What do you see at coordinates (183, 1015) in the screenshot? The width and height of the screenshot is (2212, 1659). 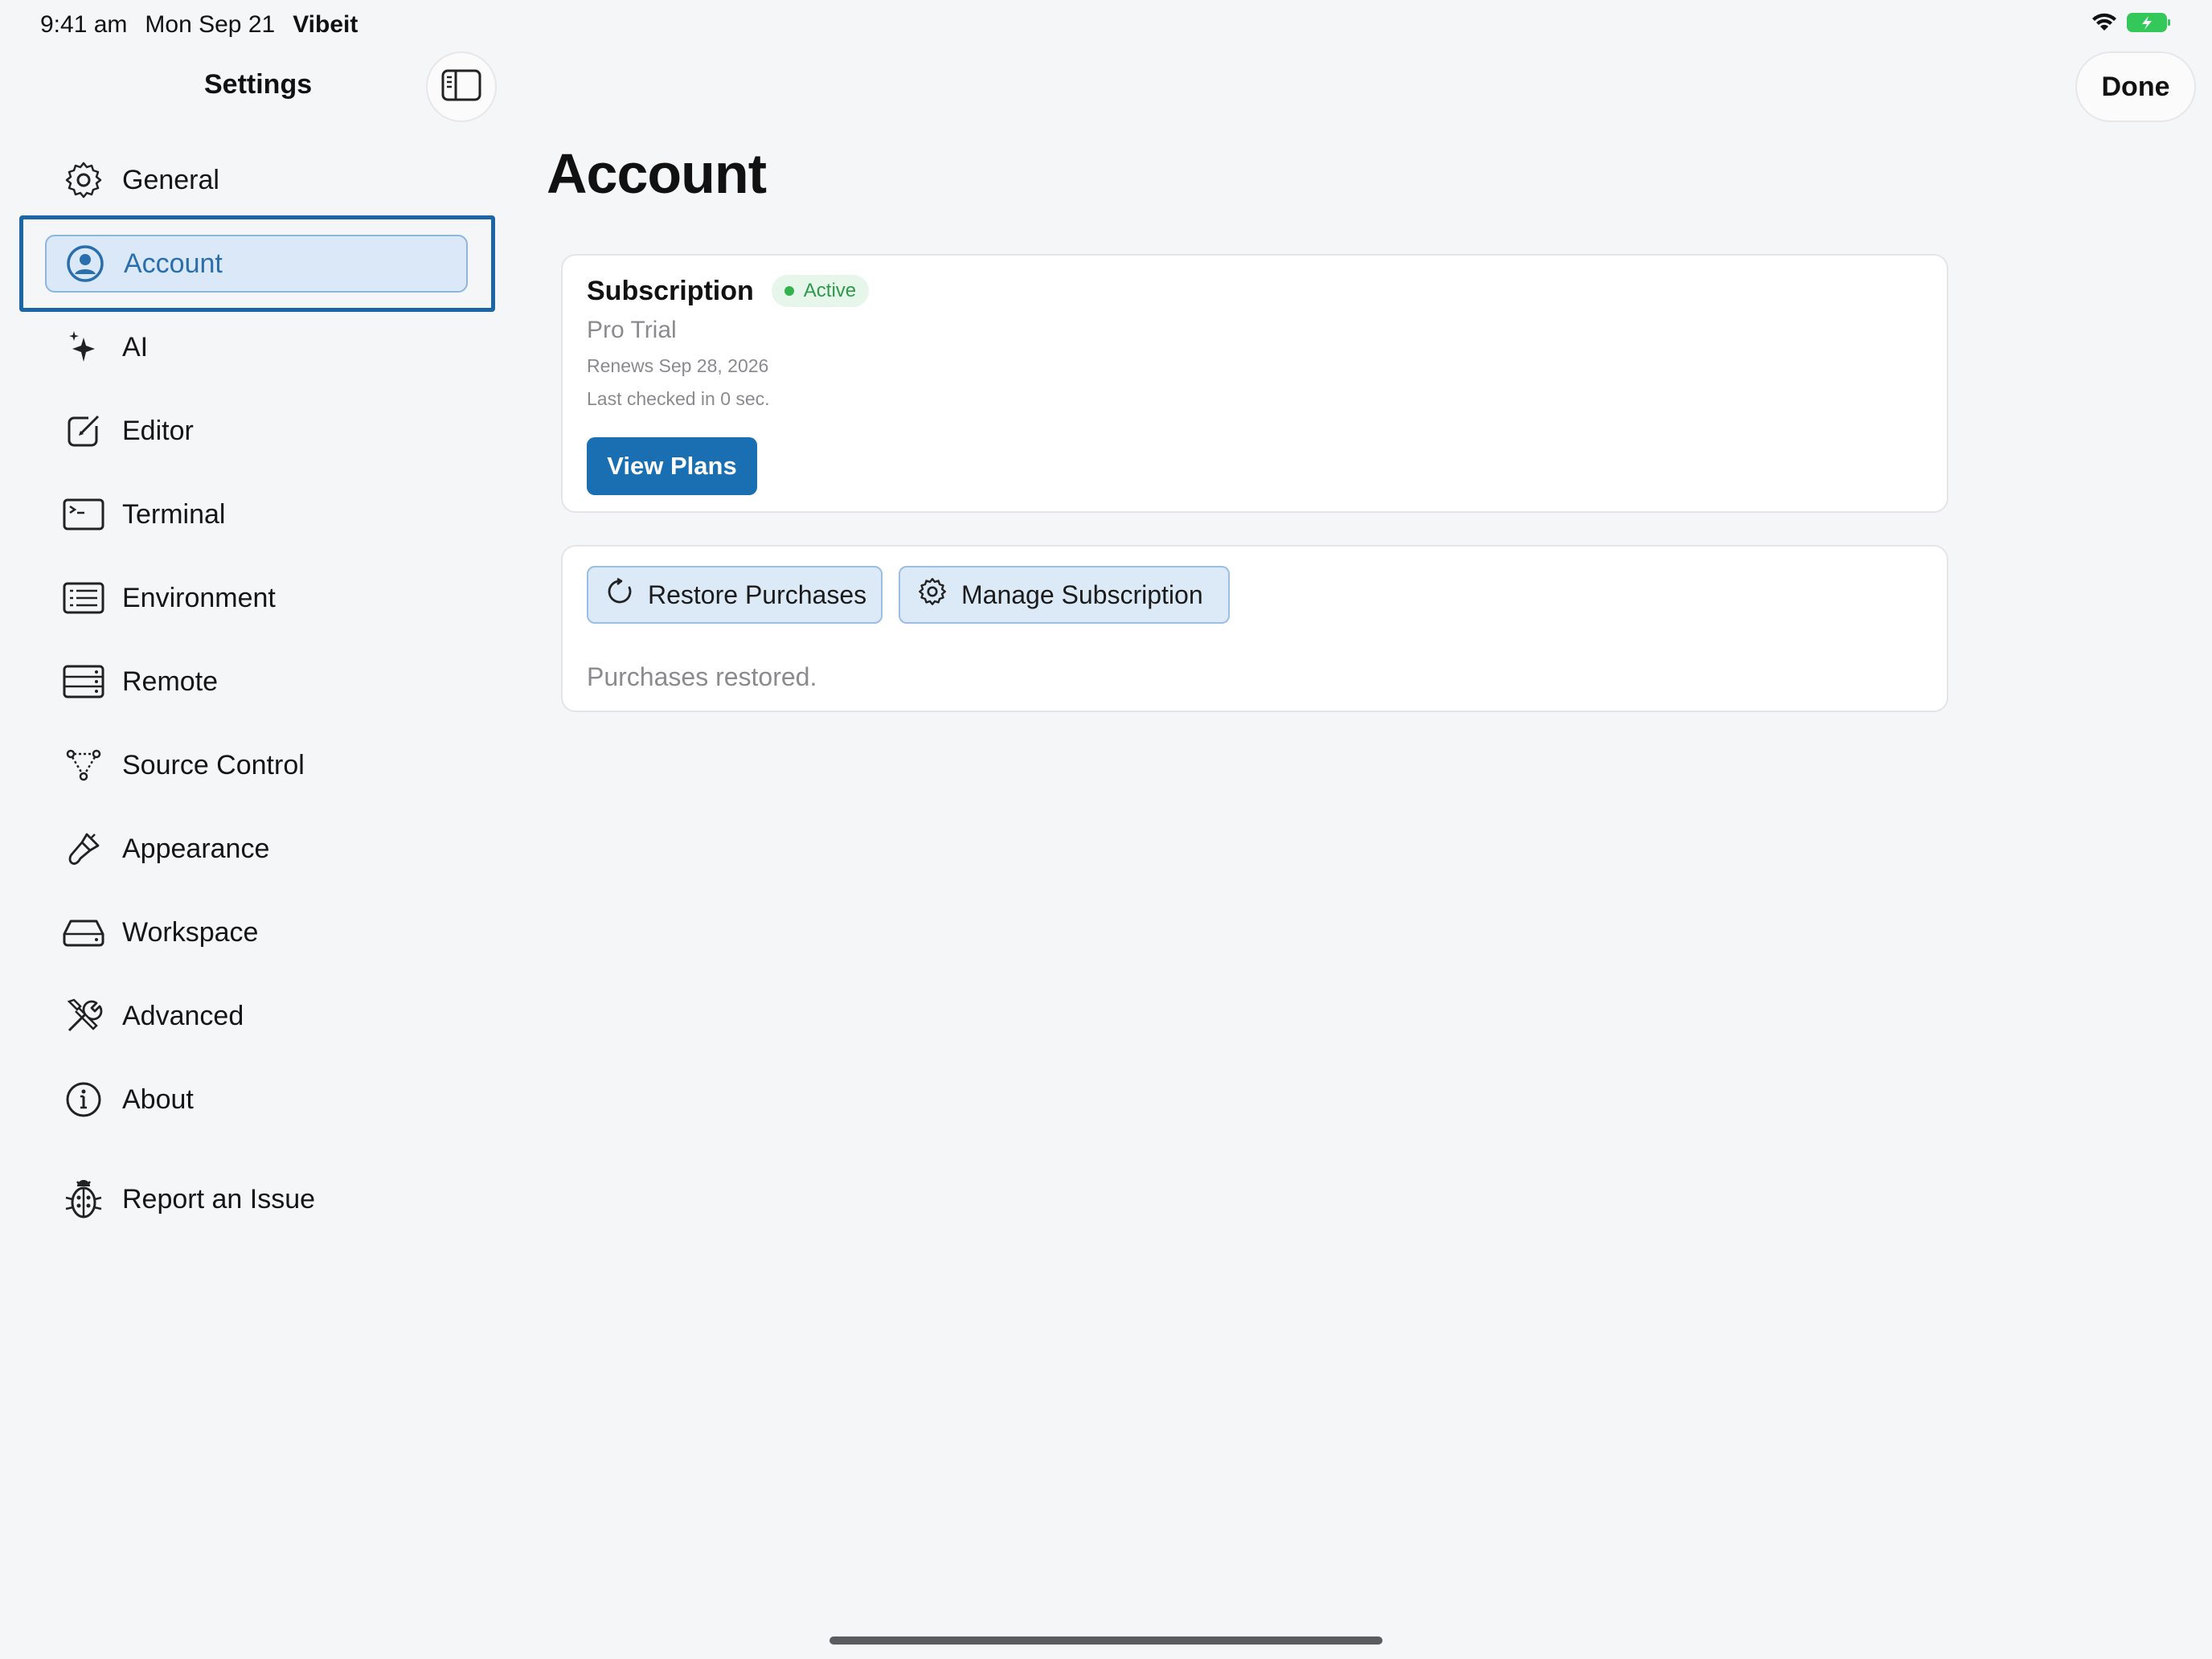 I see `sidebar-item-label: Advanced` at bounding box center [183, 1015].